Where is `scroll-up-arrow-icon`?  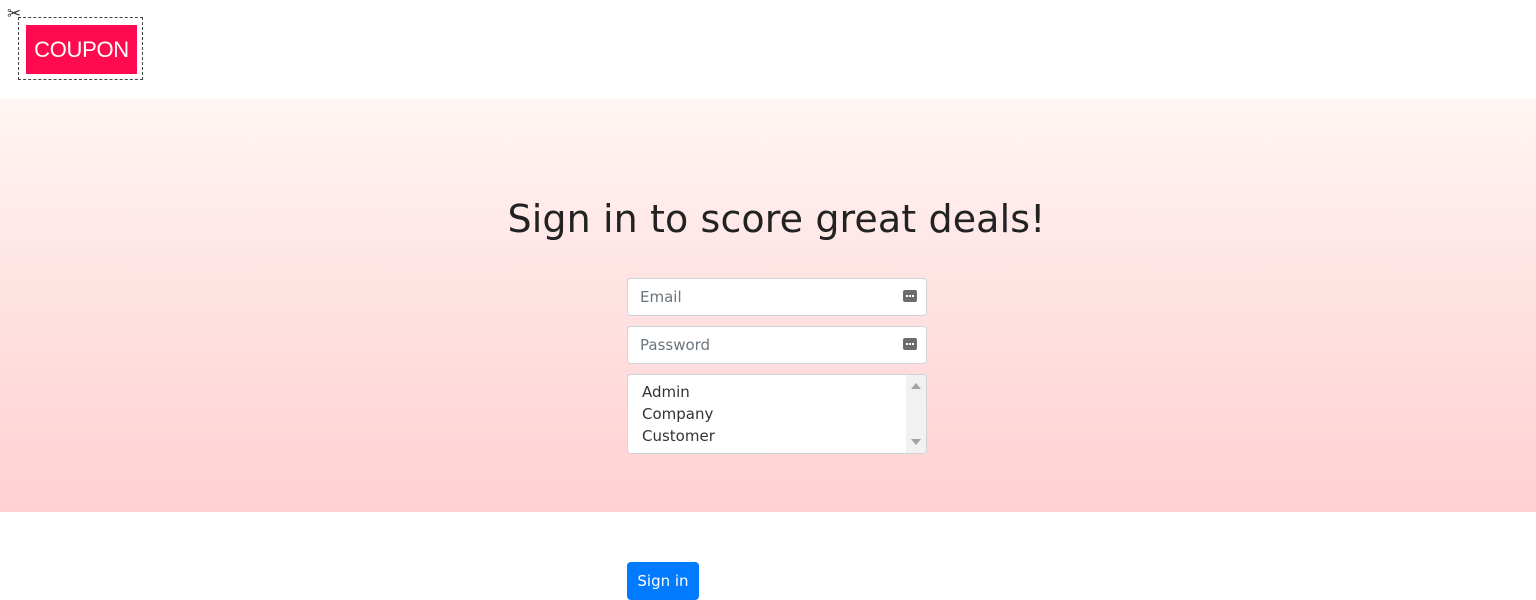 scroll-up-arrow-icon is located at coordinates (916, 386).